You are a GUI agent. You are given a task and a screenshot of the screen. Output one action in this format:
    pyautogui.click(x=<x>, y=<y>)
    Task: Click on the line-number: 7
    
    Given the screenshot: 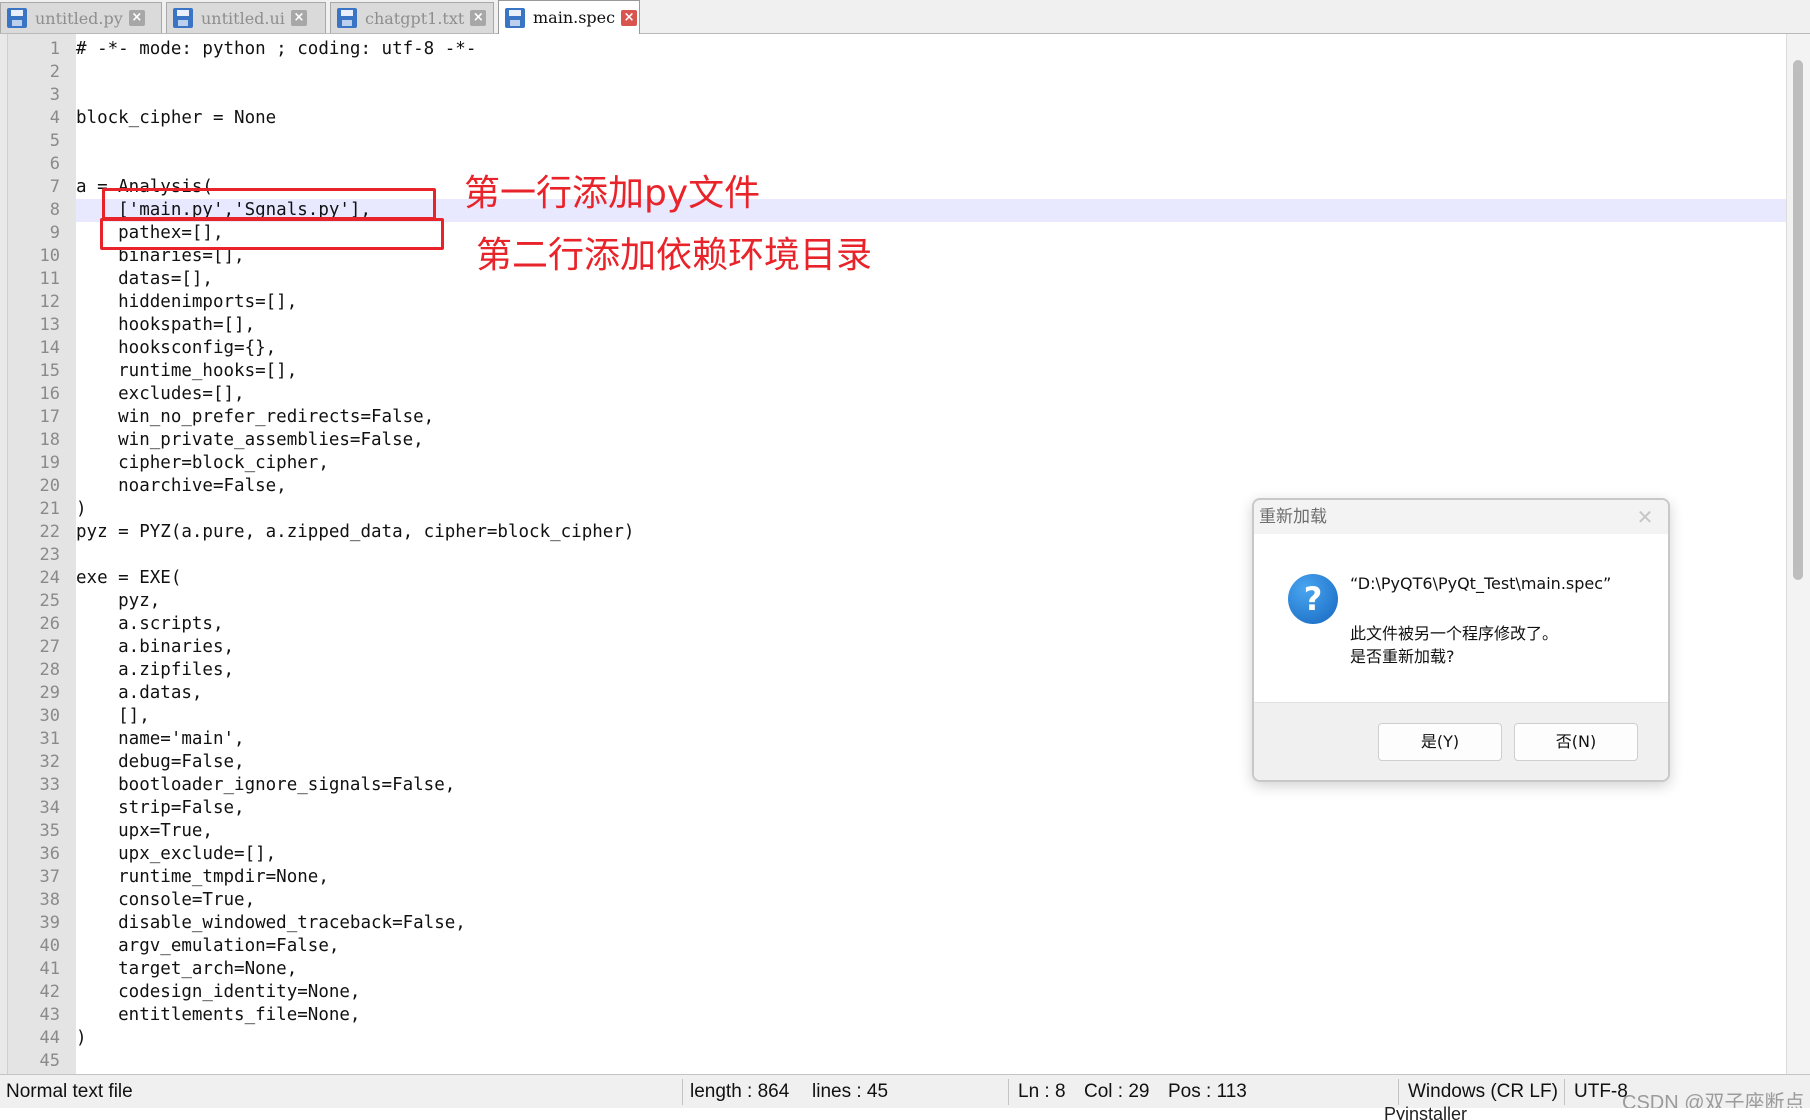 What is the action you would take?
    pyautogui.click(x=54, y=187)
    